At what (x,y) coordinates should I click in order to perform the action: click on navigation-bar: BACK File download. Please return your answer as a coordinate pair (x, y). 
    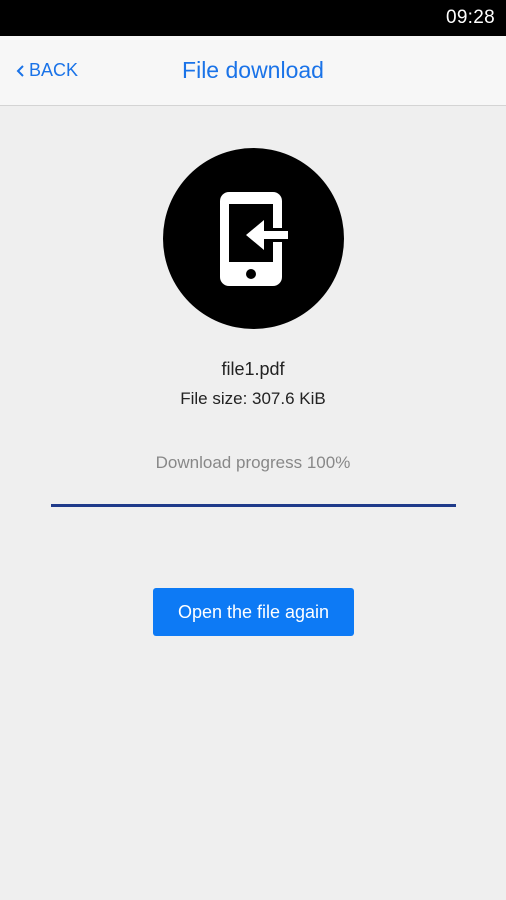
    Looking at the image, I should click on (253, 71).